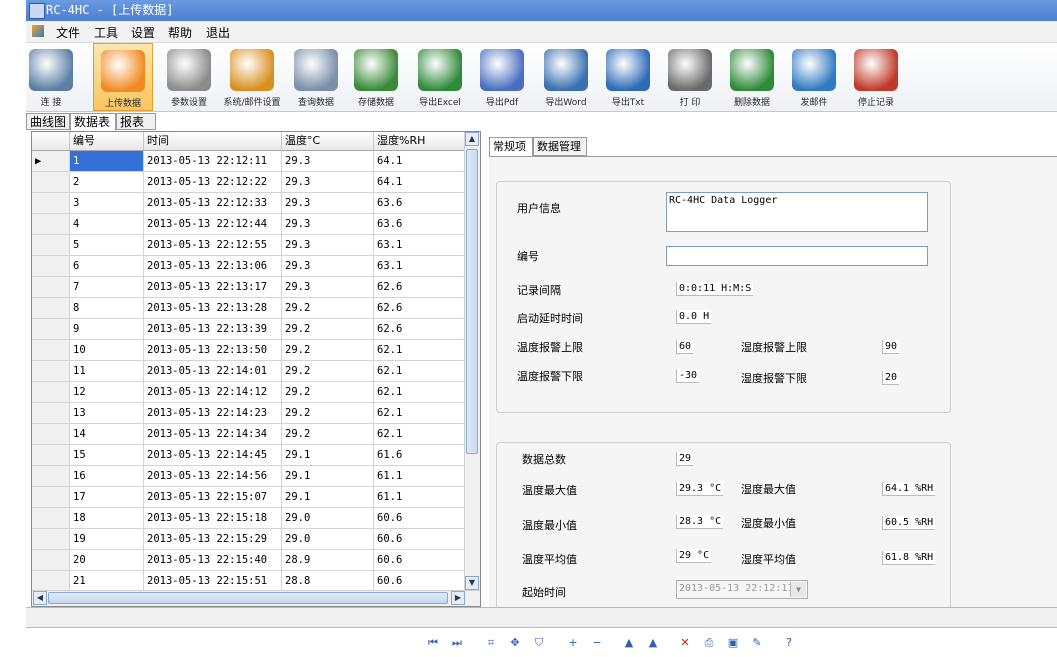 This screenshot has height=657, width=1057. Describe the element at coordinates (419, 518) in the screenshot. I see `table-cell: 60.6` at that location.